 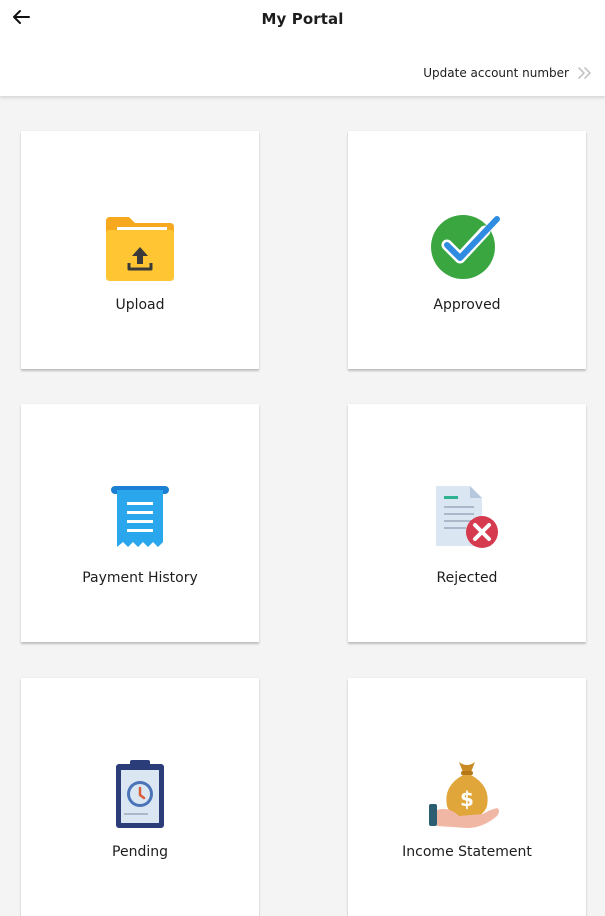 I want to click on payment-history-tile: Payment History, so click(x=140, y=523).